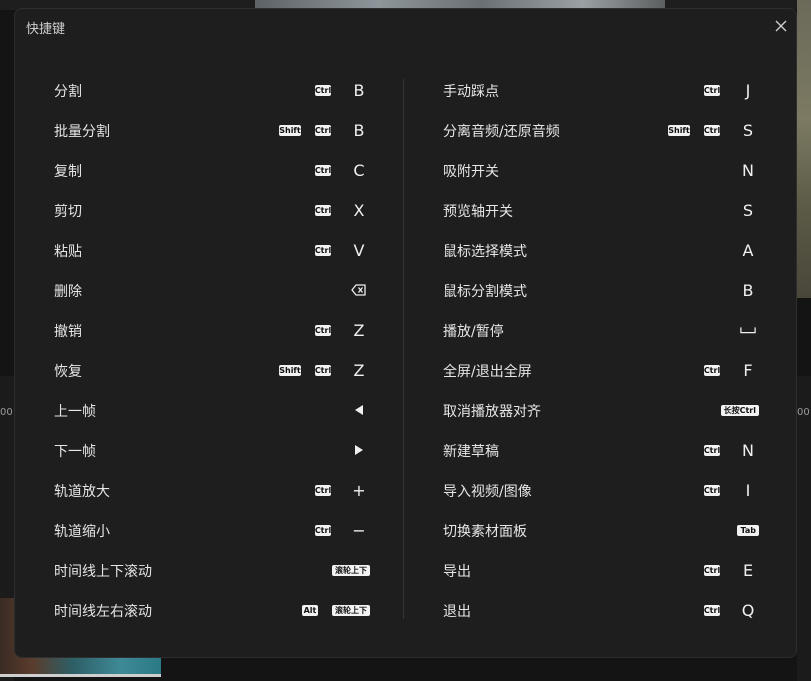 This screenshot has width=811, height=681. I want to click on background-preview-image-right, so click(804, 149).